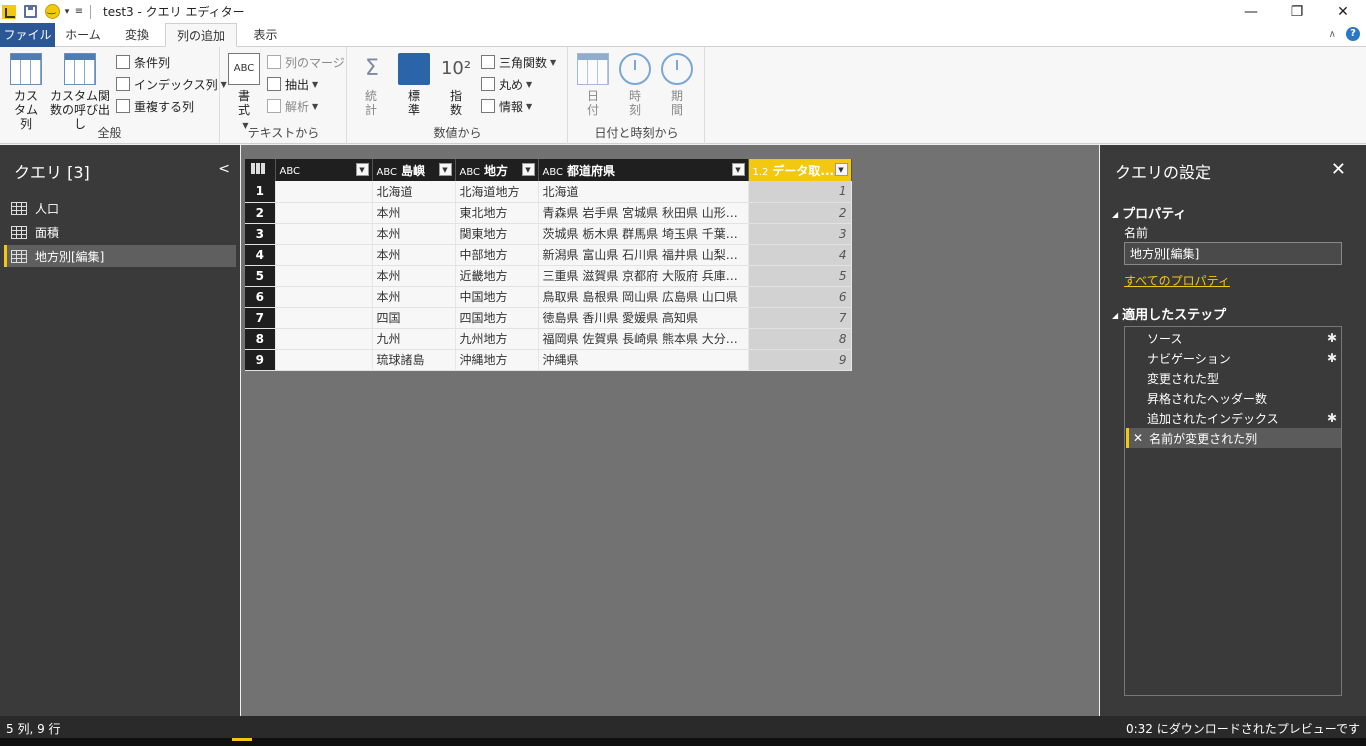 This screenshot has height=746, width=1366. I want to click on index-column-button: インデックス列 ▼, so click(171, 84).